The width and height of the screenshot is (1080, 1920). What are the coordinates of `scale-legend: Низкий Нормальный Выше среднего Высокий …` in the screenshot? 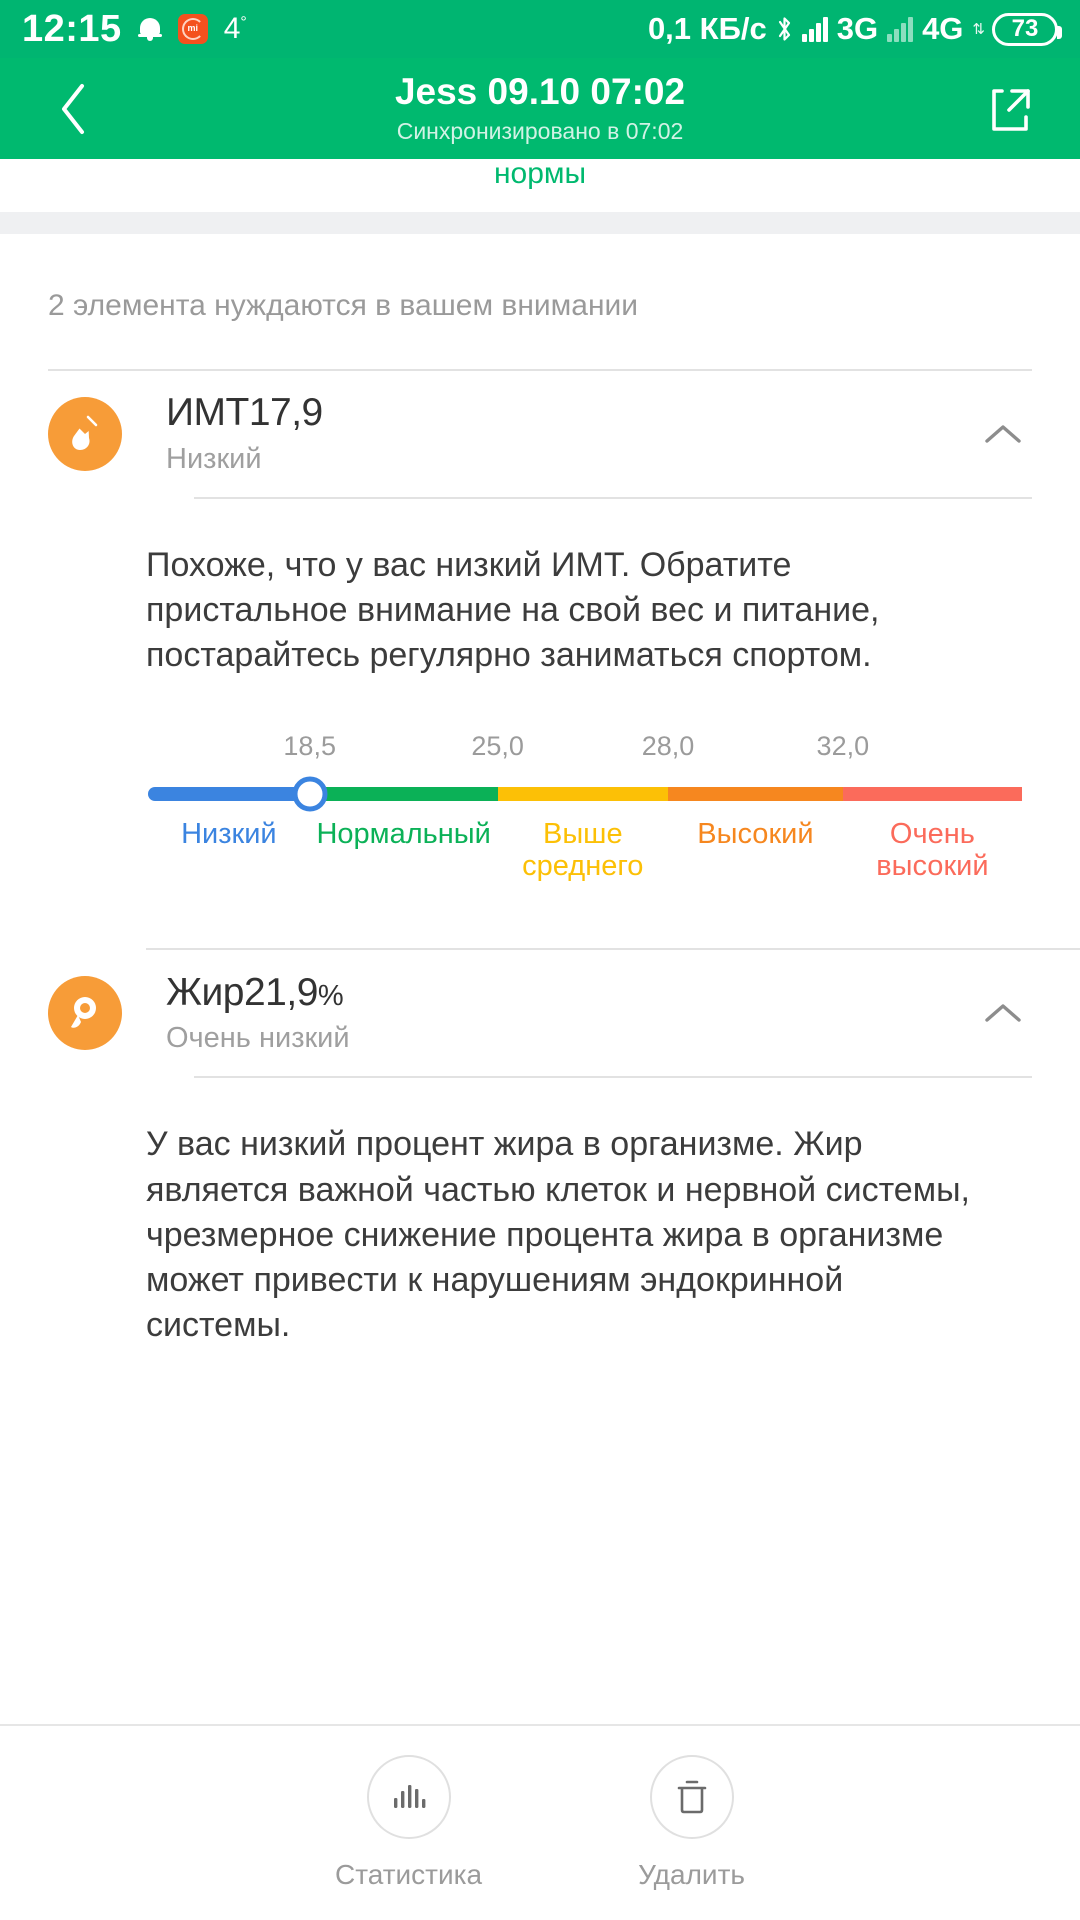 It's located at (585, 850).